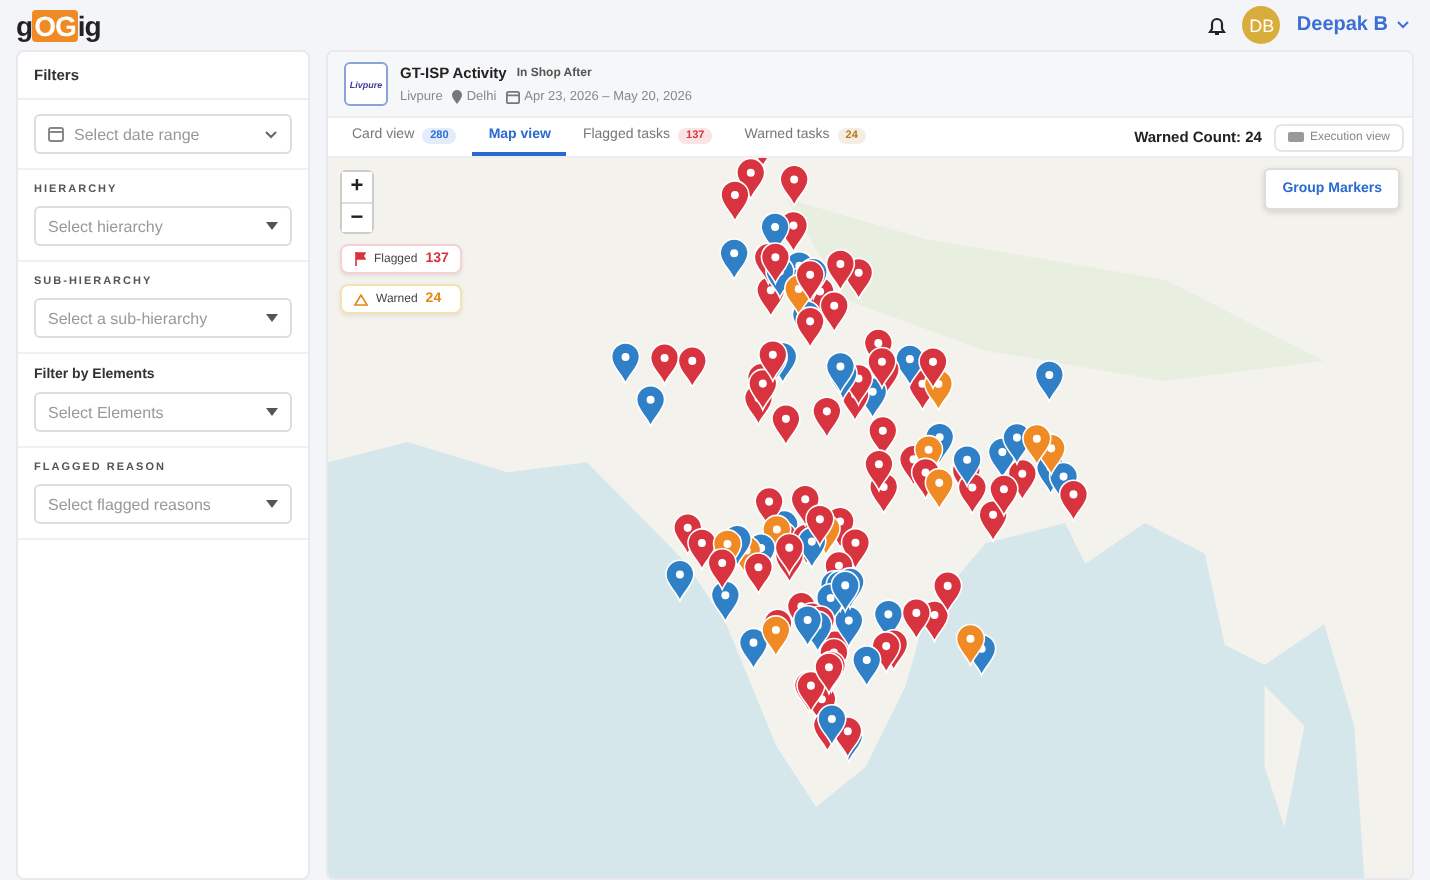  Describe the element at coordinates (360, 259) in the screenshot. I see `flag-icon` at that location.